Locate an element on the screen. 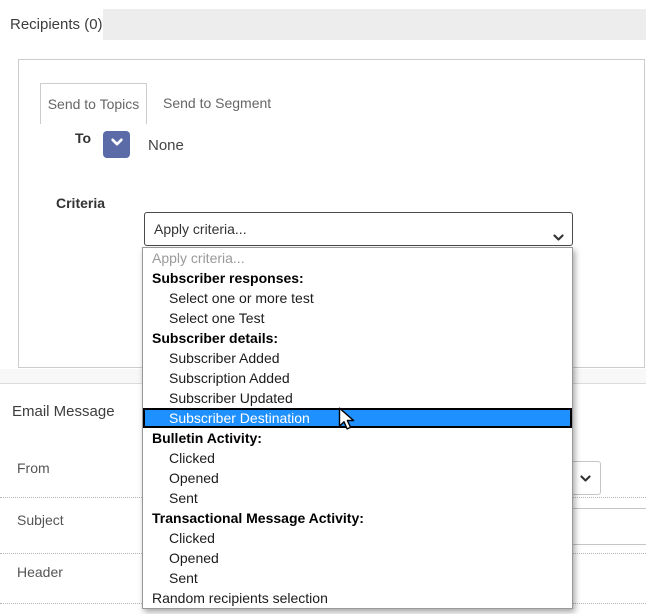 The width and height of the screenshot is (646, 614). criteria-label: Criteria is located at coordinates (81, 203).